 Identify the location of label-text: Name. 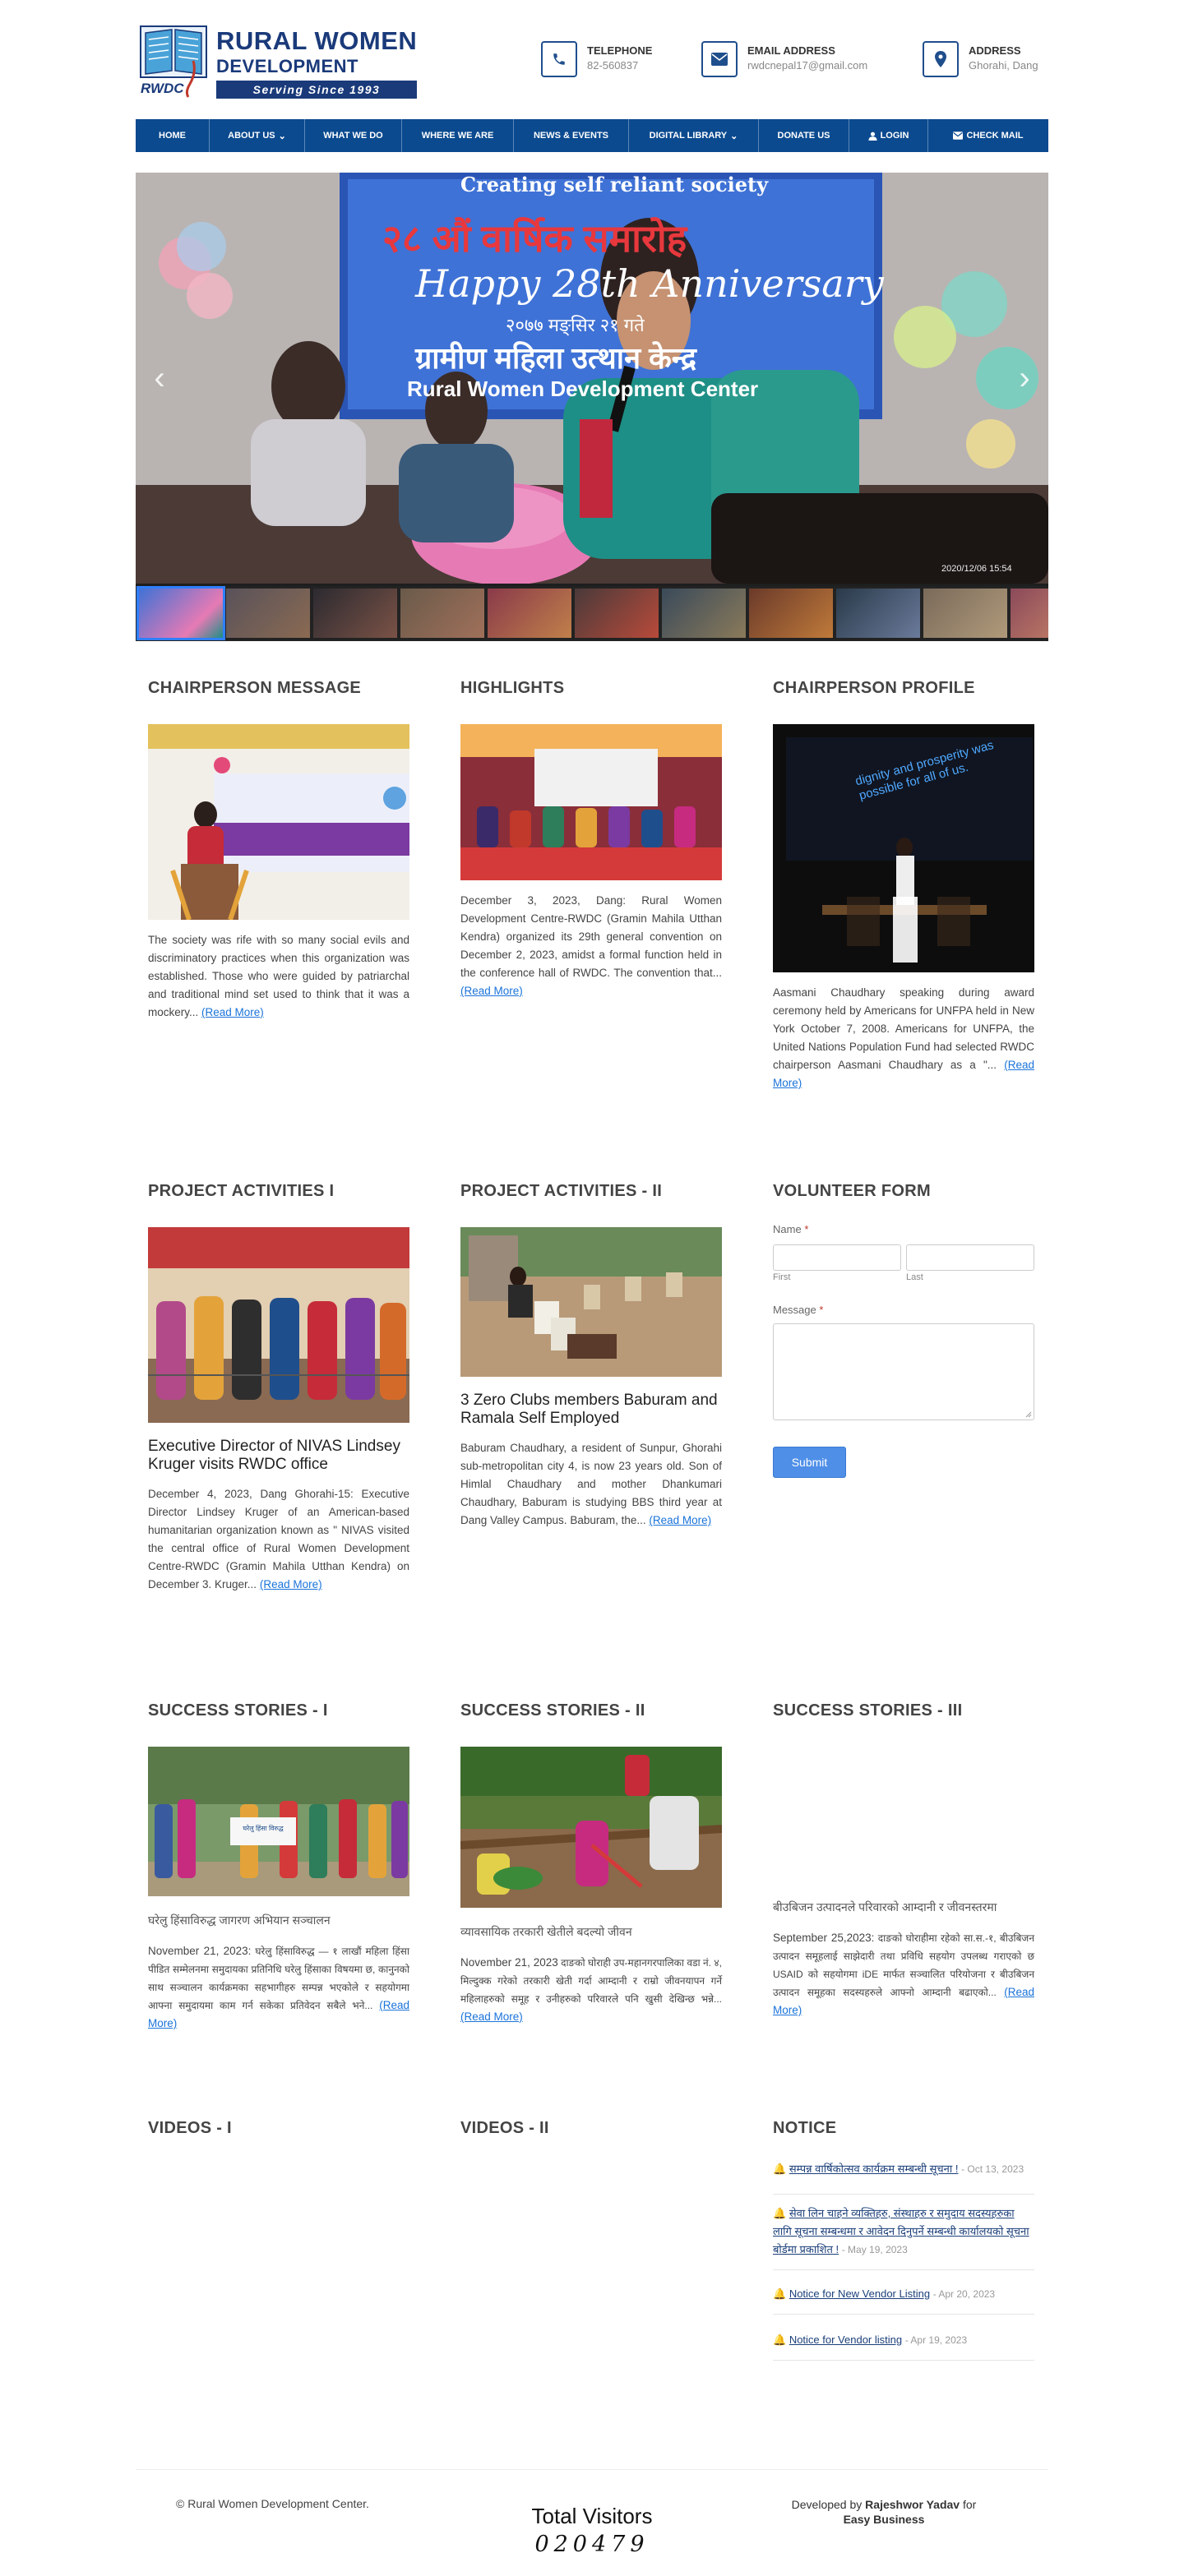
(787, 1229).